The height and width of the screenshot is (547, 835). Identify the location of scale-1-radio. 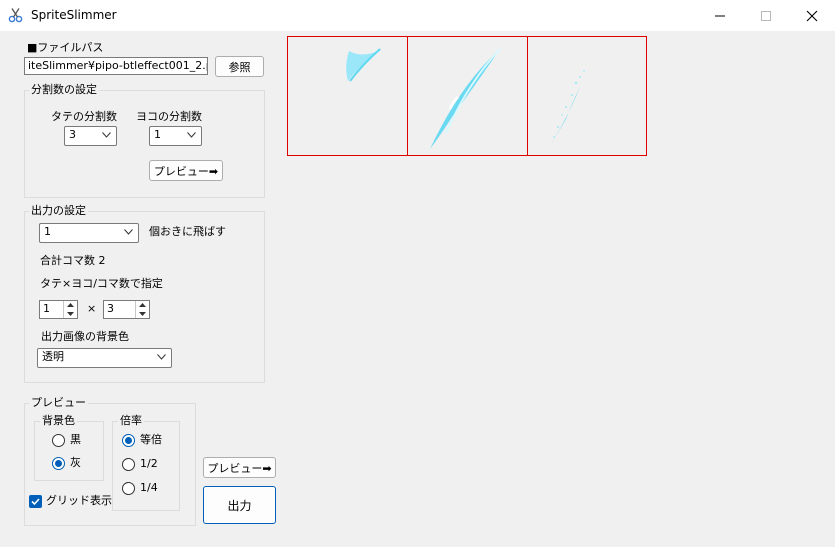
(128, 440).